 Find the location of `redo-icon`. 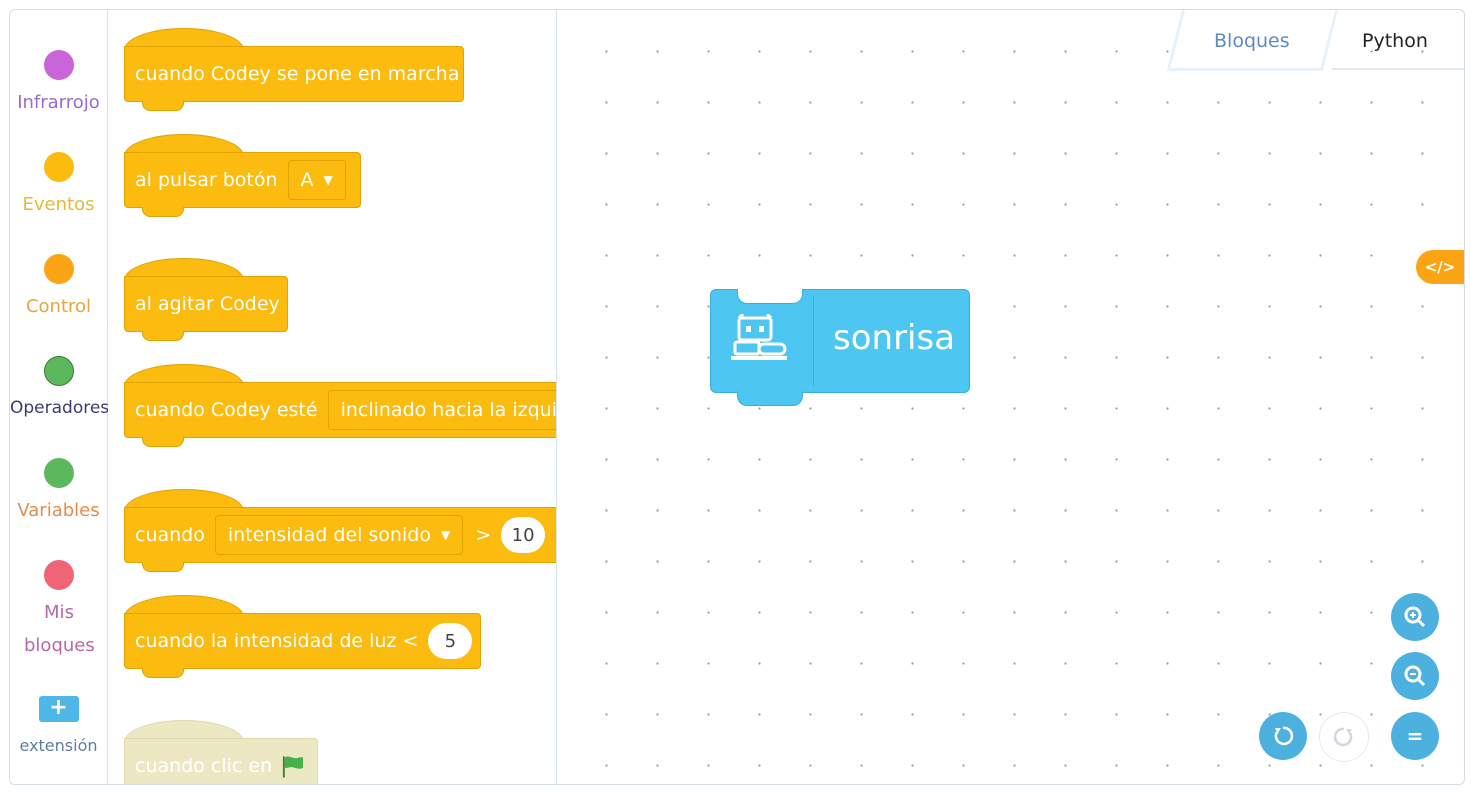

redo-icon is located at coordinates (1343, 737).